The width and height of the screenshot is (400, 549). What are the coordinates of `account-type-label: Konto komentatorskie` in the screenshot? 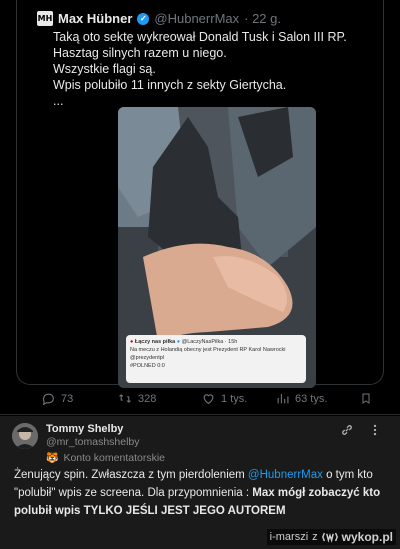 It's located at (114, 458).